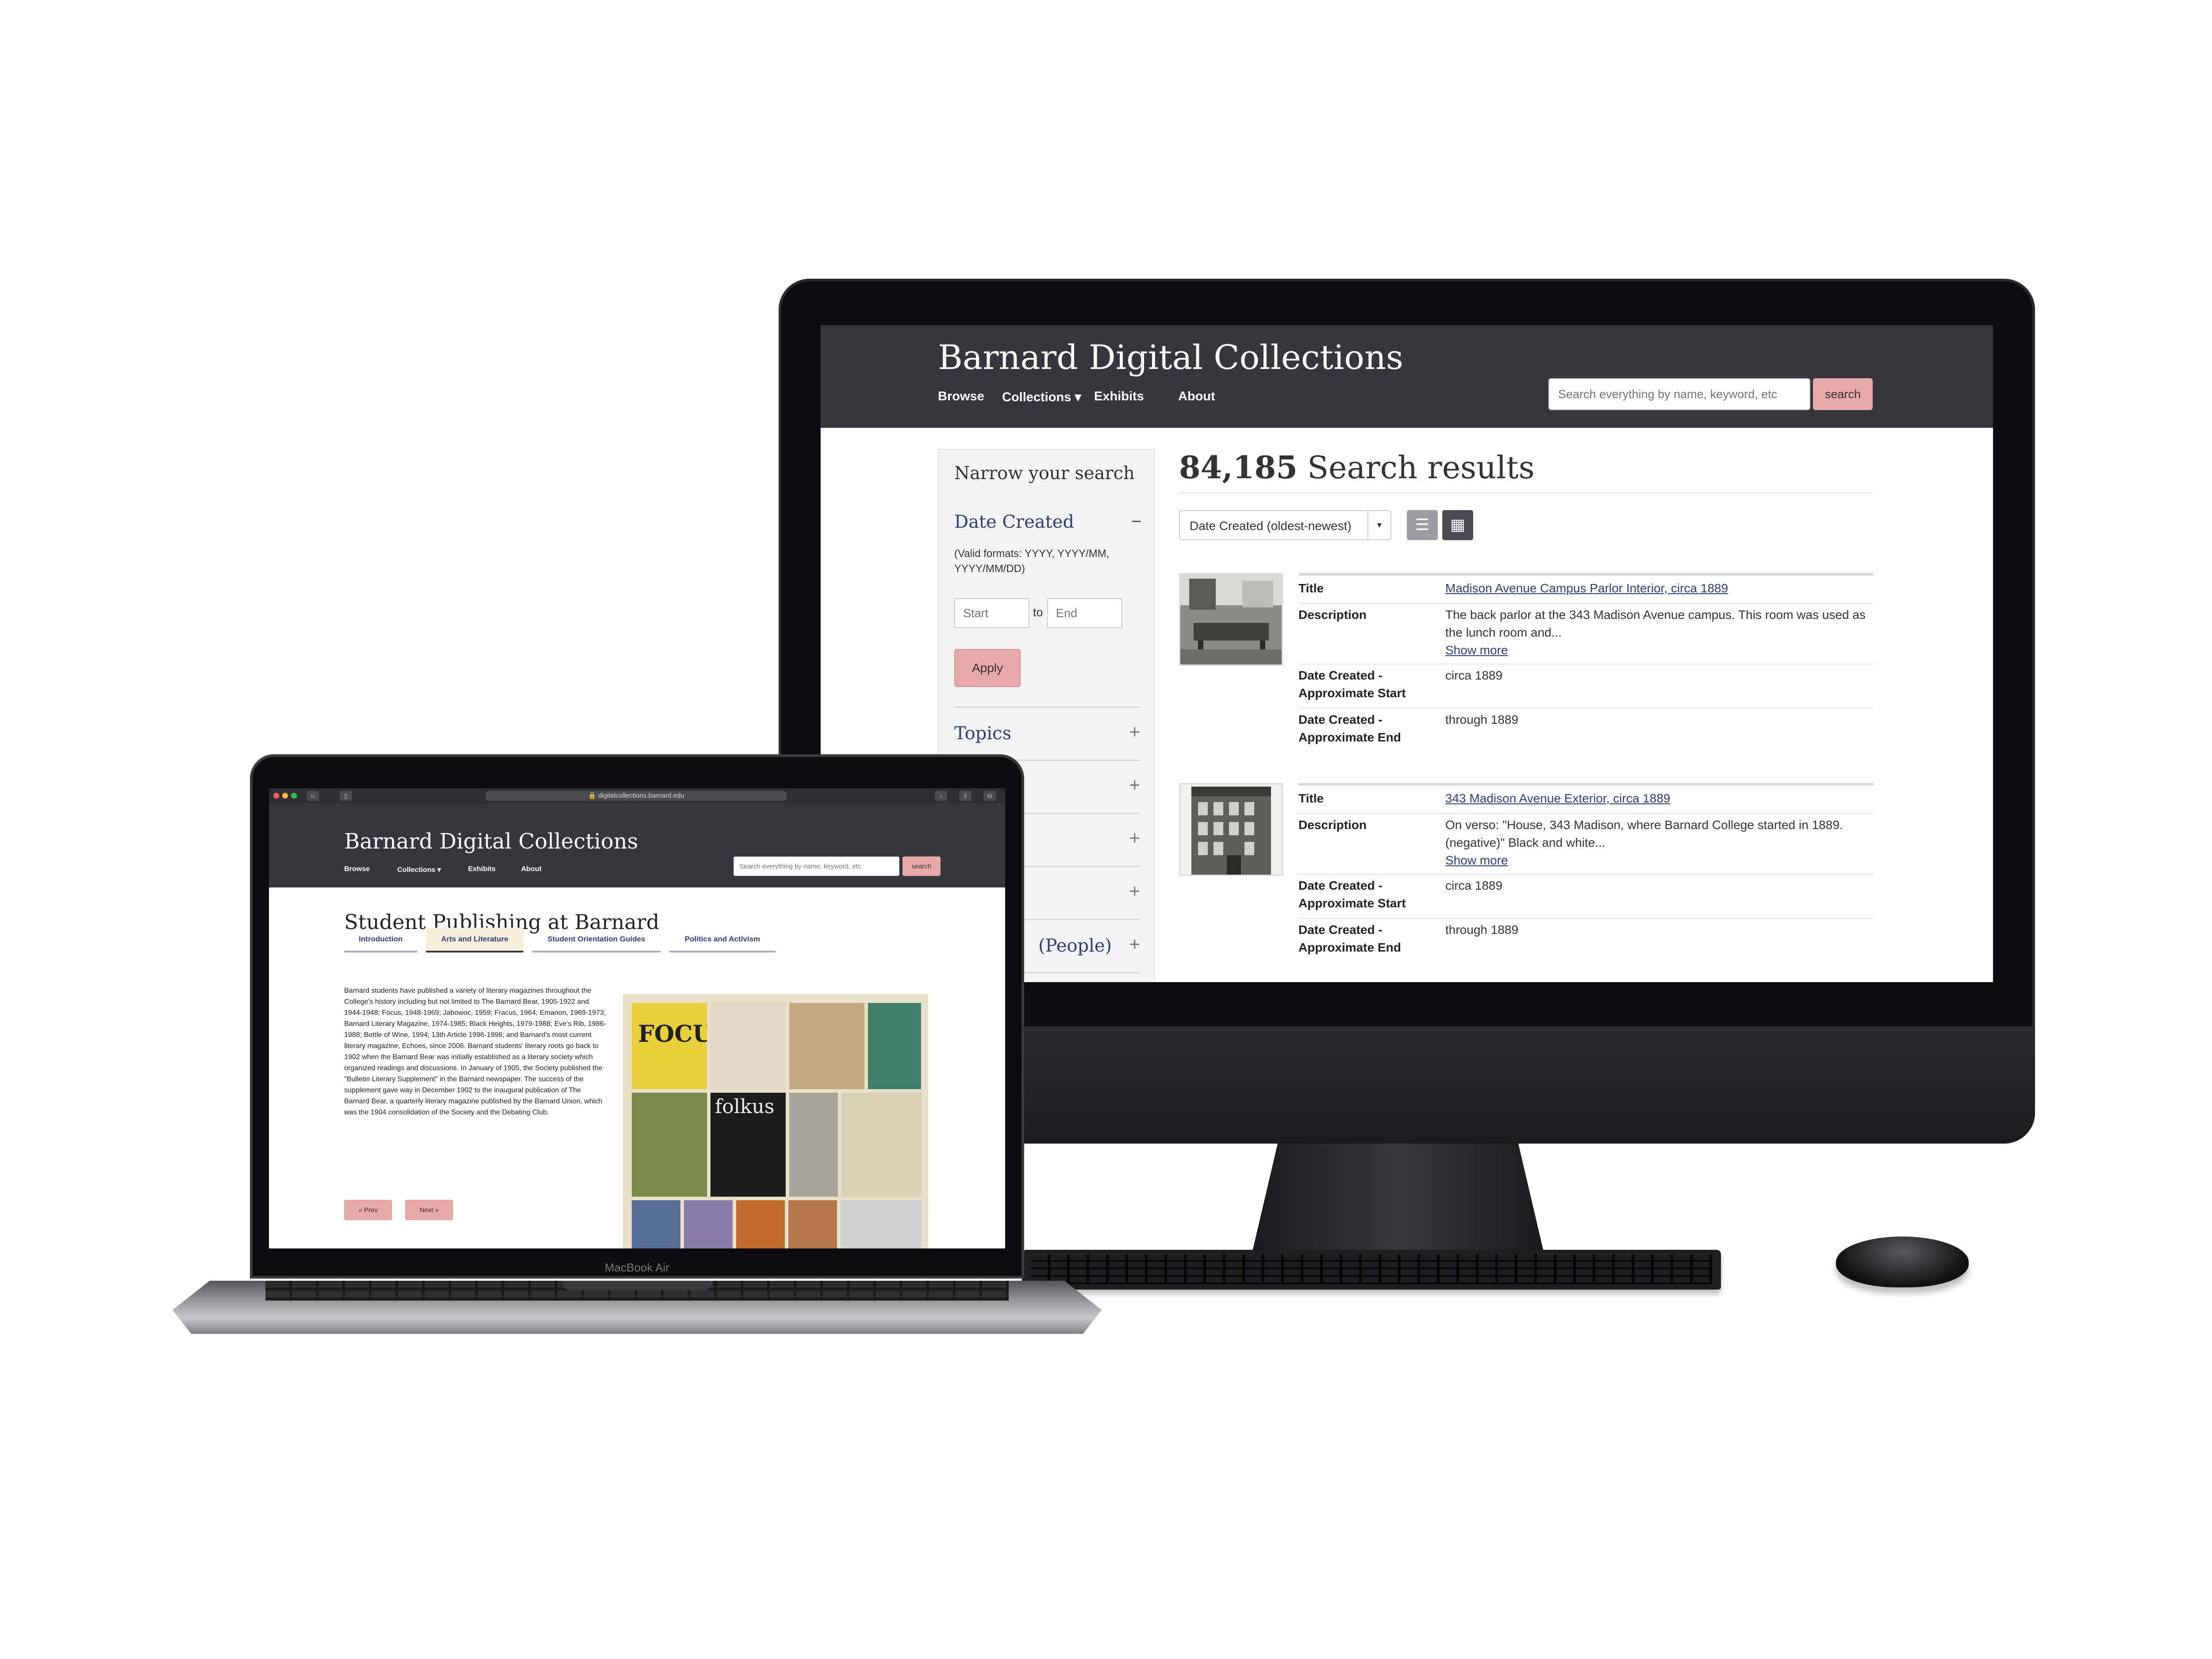 This screenshot has width=2212, height=1659. What do you see at coordinates (429, 1210) in the screenshot?
I see `next-button: Next »` at bounding box center [429, 1210].